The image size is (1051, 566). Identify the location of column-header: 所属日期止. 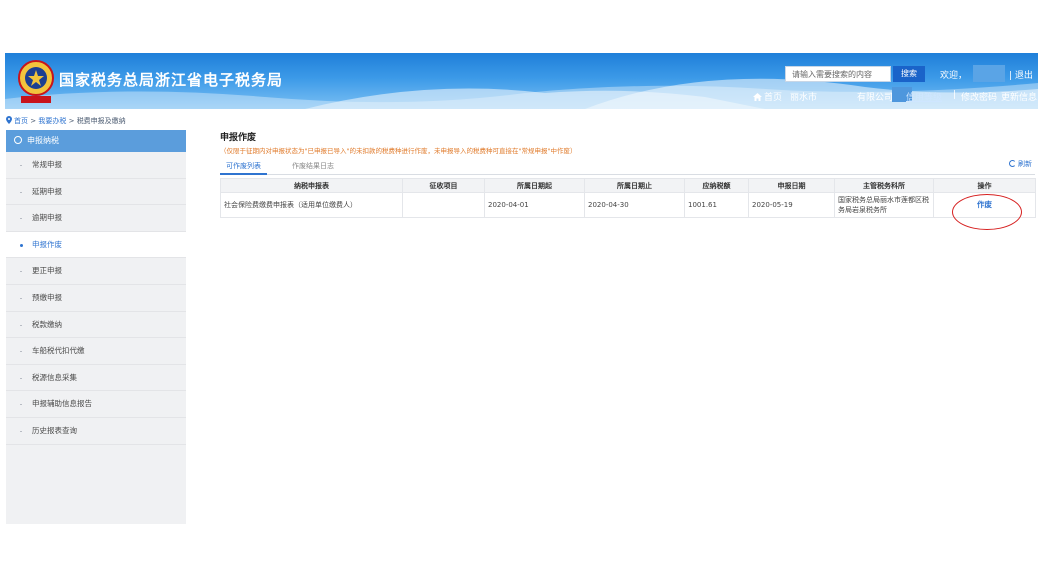
(634, 185).